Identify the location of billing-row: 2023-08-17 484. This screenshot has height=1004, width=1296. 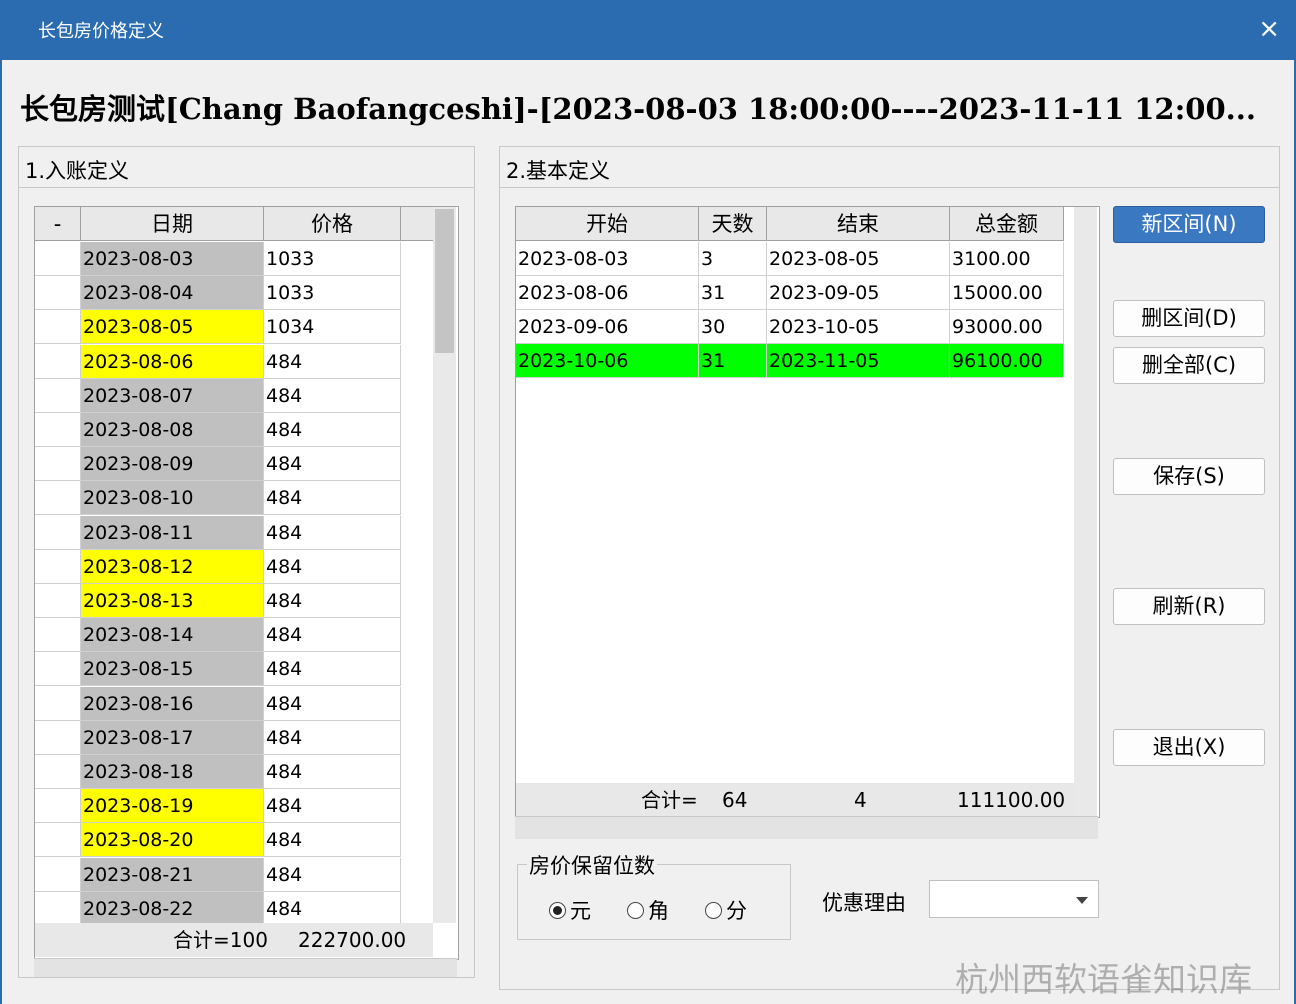
(234, 737).